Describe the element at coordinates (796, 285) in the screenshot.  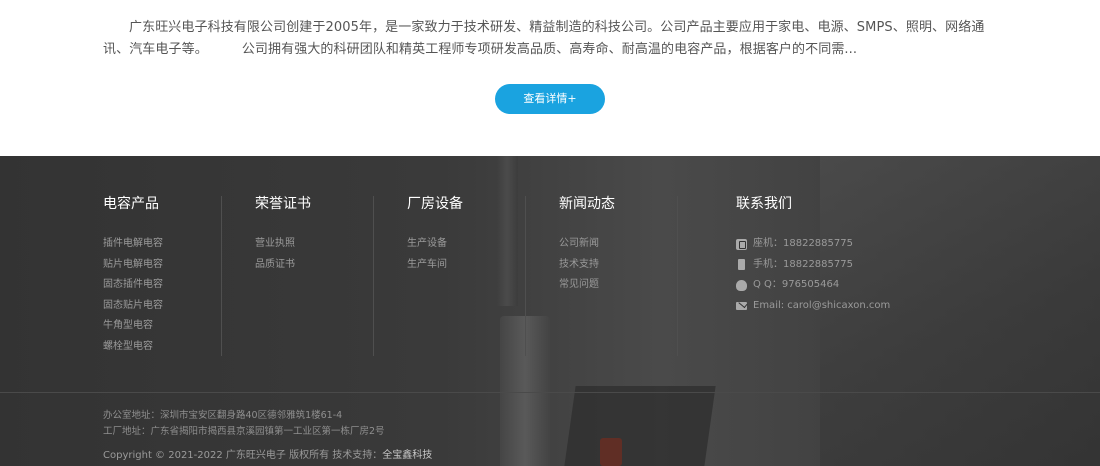
I see `contact-qq-text: Q Q：976505464` at that location.